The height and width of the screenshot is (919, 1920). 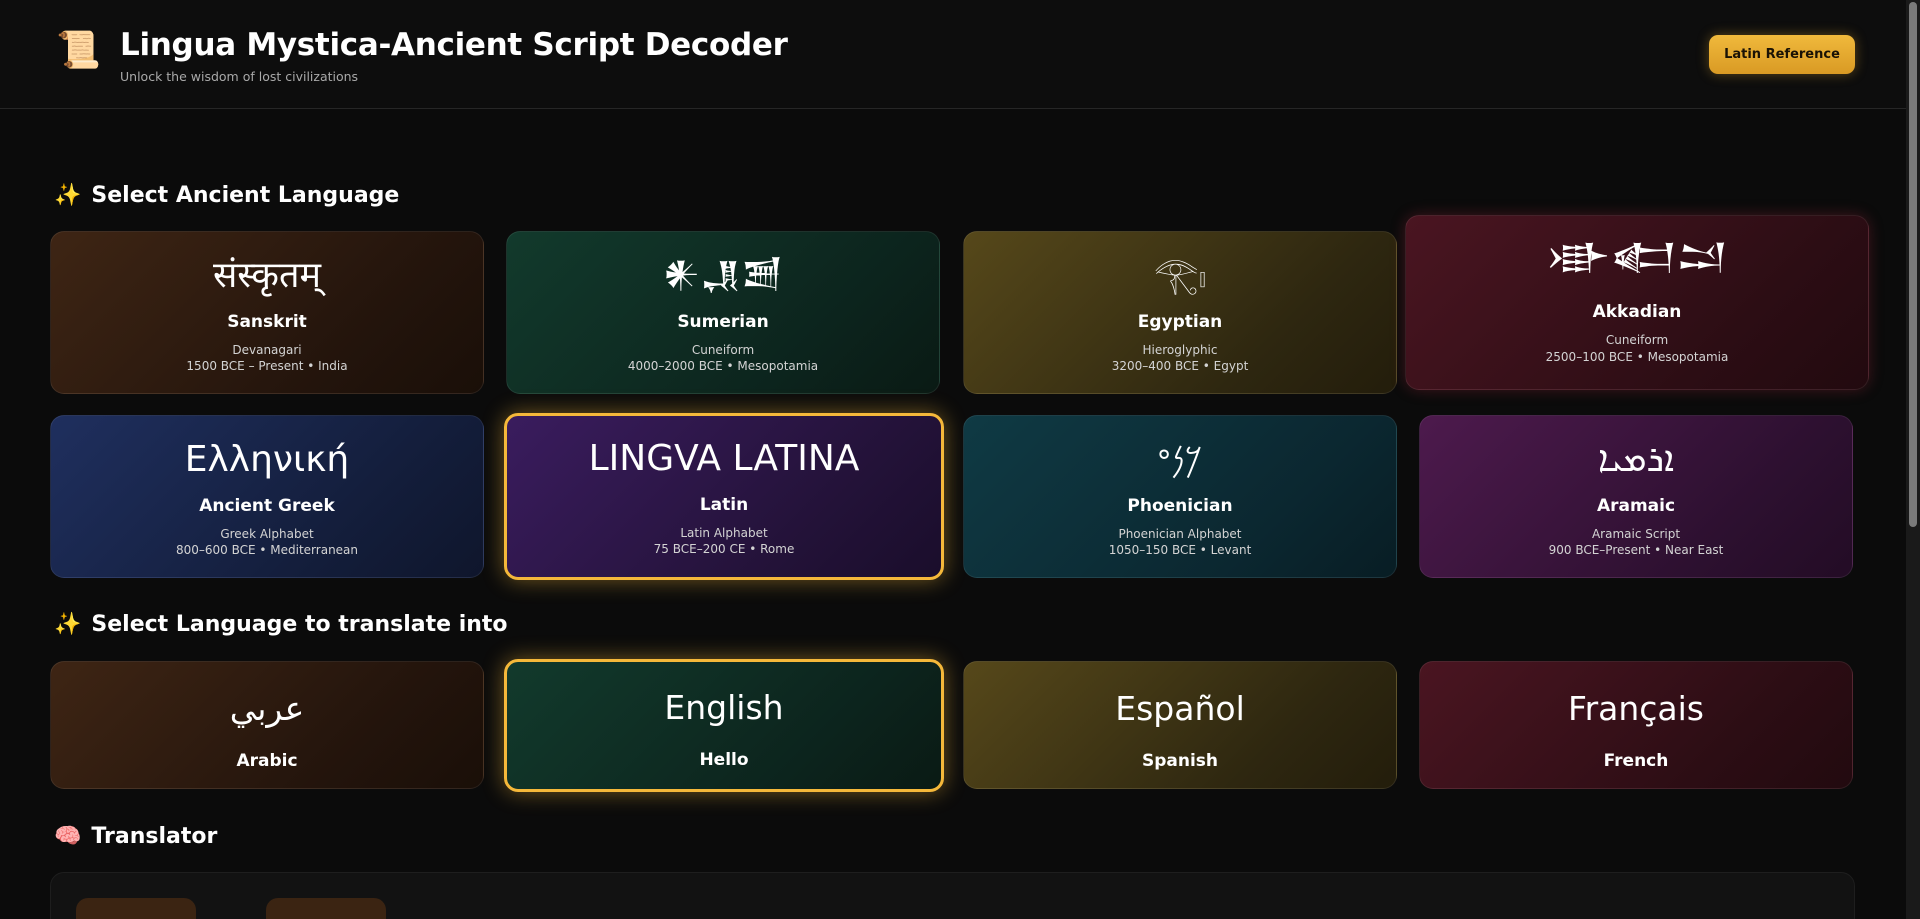 I want to click on card-name: Egyptian, so click(x=1180, y=322).